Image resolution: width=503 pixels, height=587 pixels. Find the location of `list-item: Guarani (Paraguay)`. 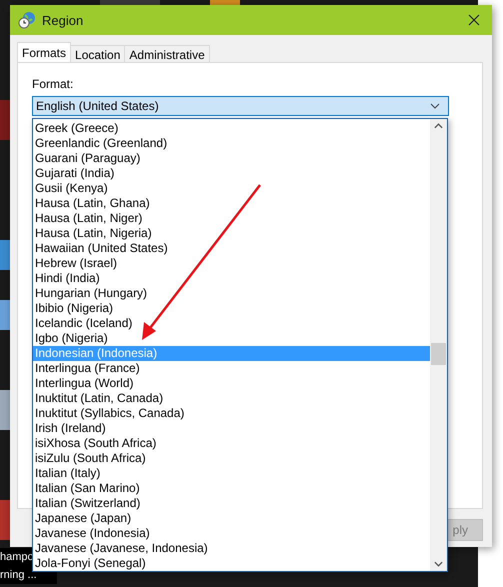

list-item: Guarani (Paraguay) is located at coordinates (231, 158).